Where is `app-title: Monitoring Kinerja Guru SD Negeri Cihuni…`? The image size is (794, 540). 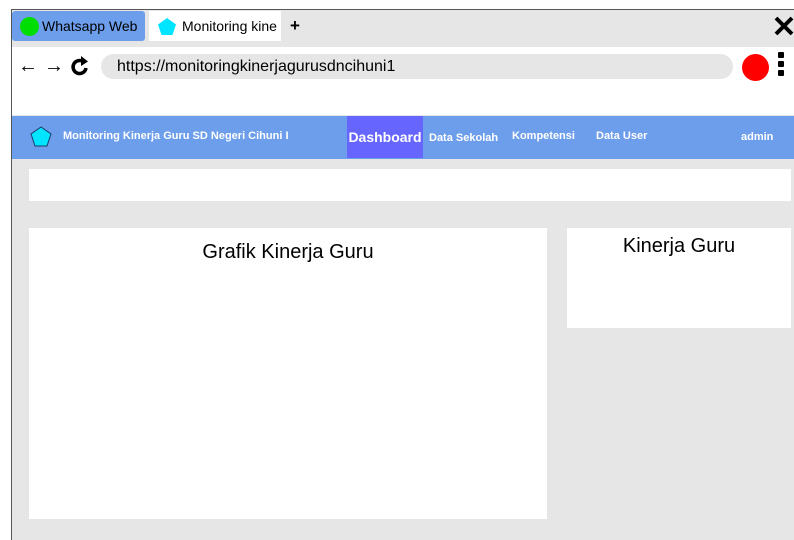 app-title: Monitoring Kinerja Guru SD Negeri Cihuni… is located at coordinates (176, 136).